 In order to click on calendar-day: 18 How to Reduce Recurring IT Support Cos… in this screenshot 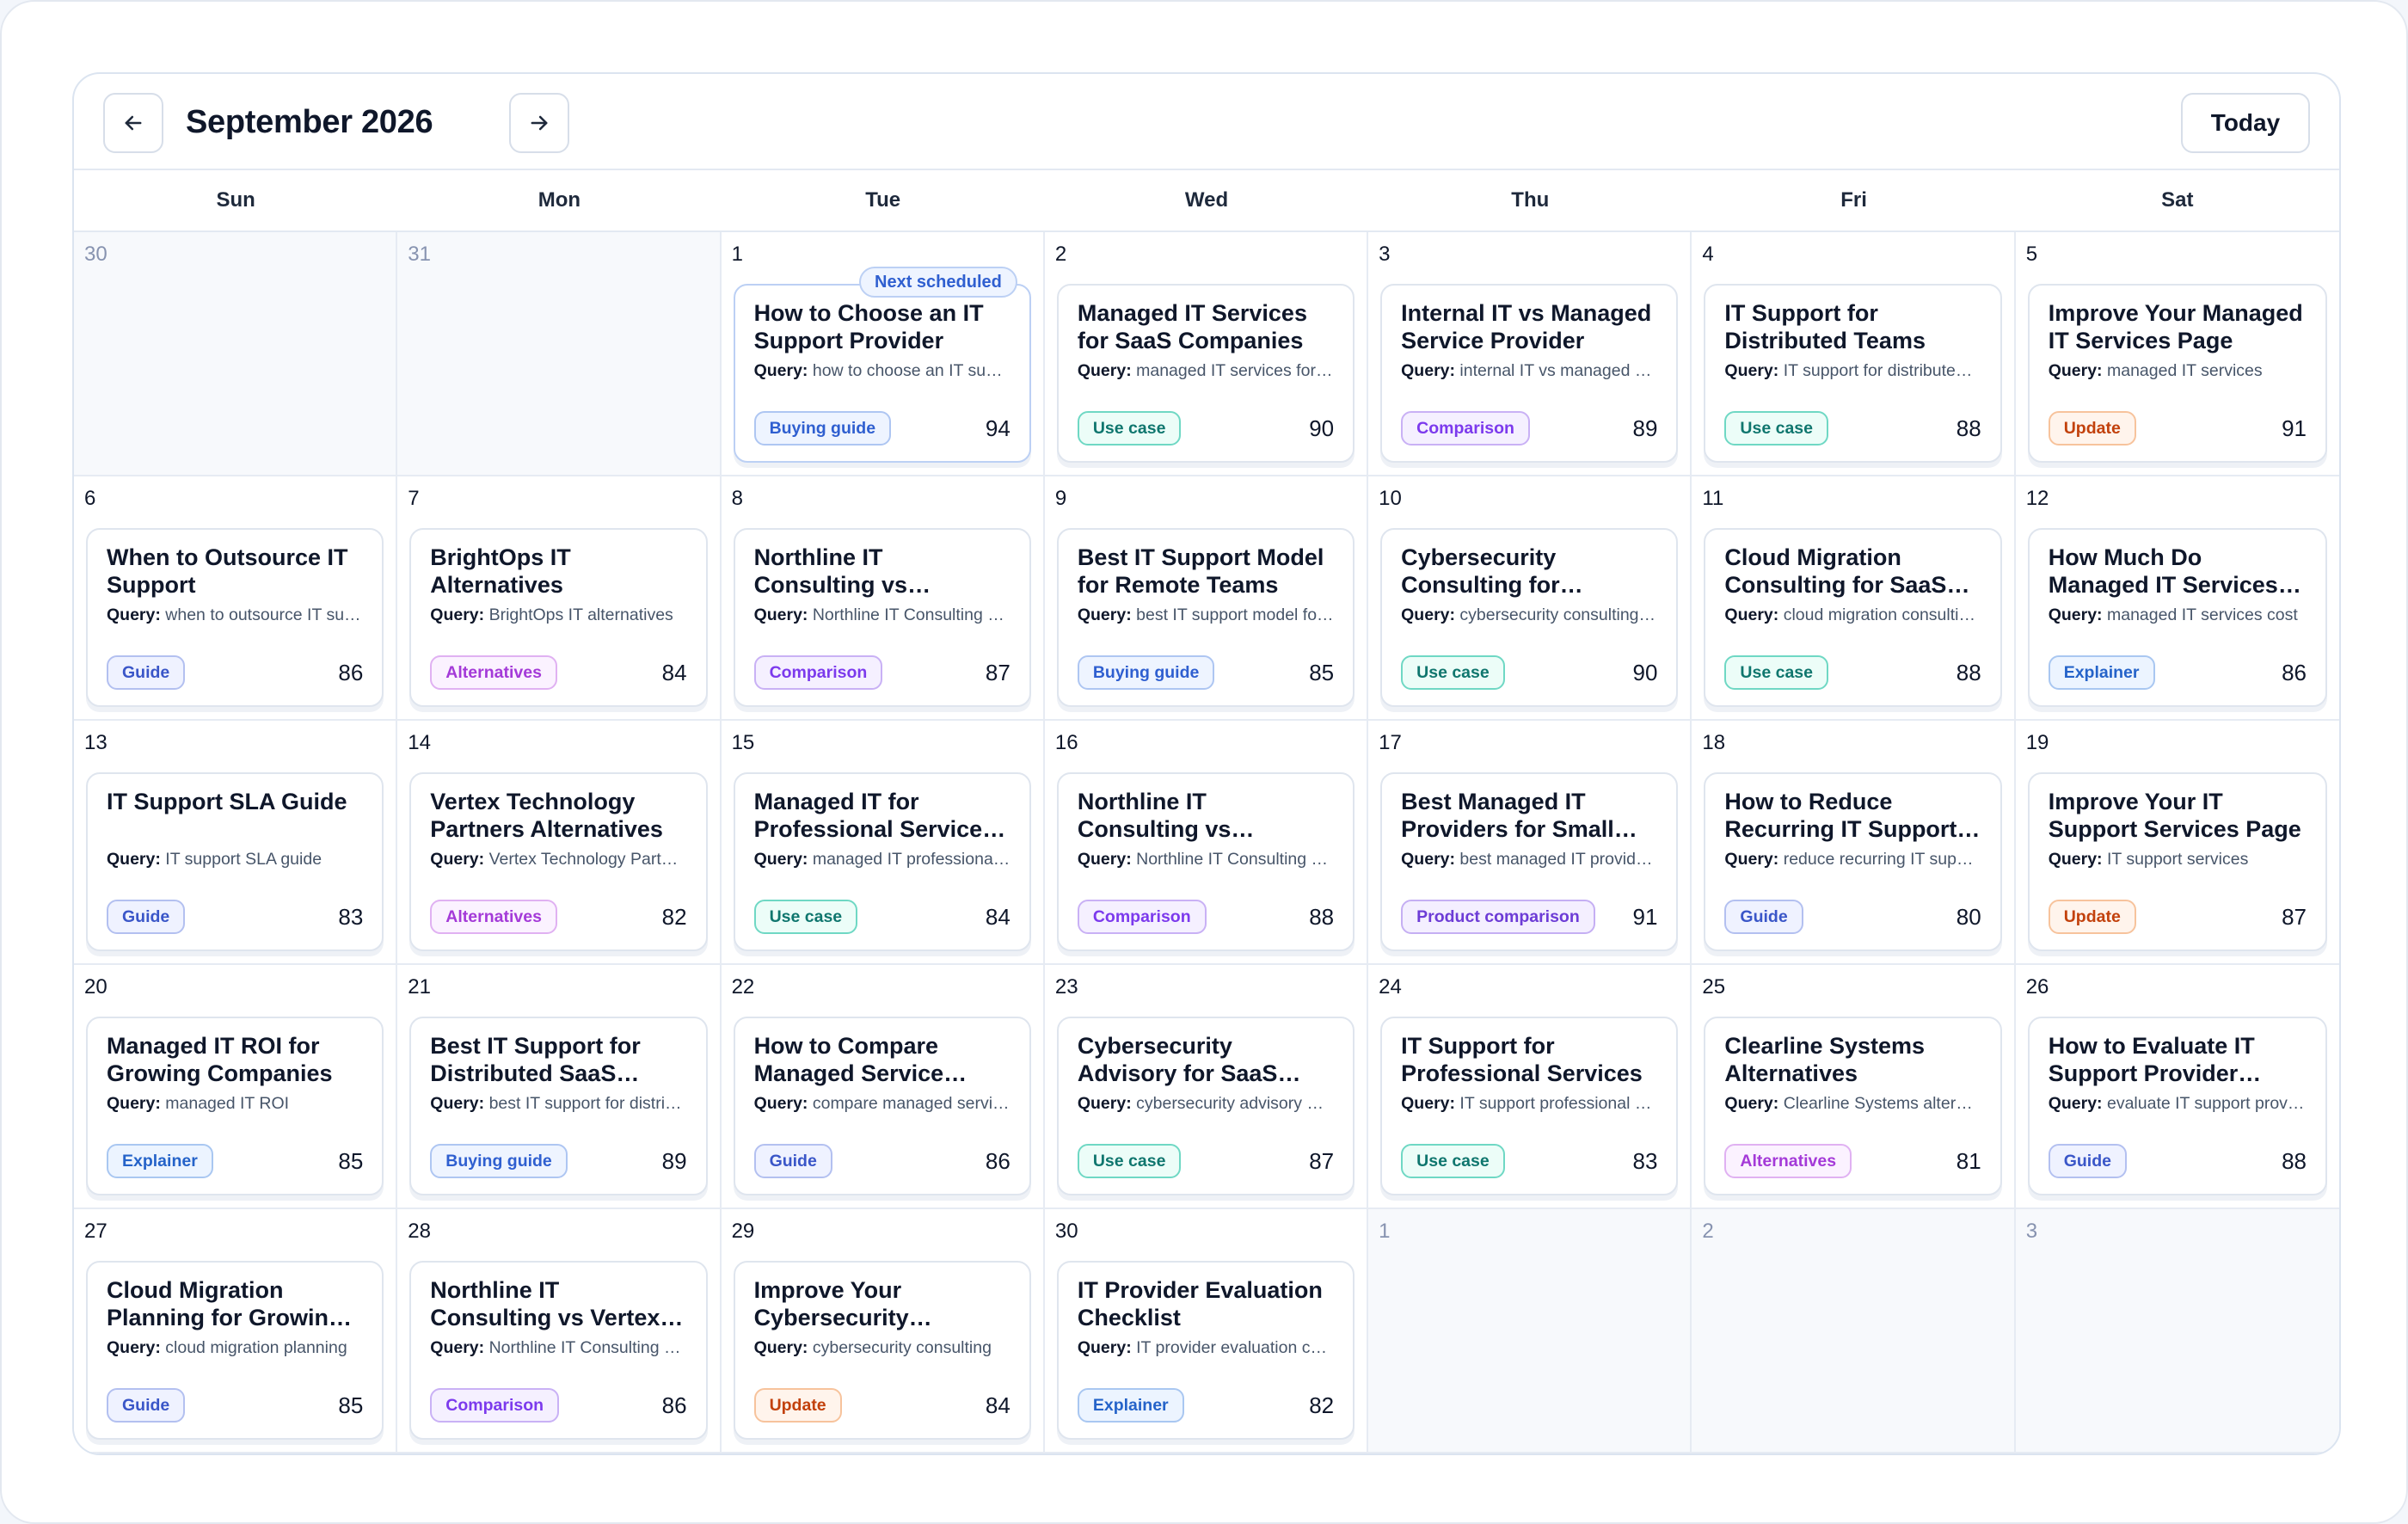, I will do `click(1854, 843)`.